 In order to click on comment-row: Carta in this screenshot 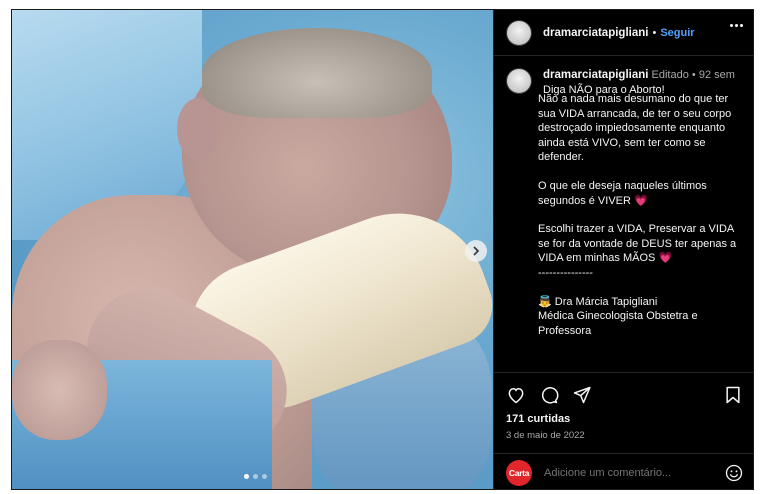, I will do `click(623, 471)`.